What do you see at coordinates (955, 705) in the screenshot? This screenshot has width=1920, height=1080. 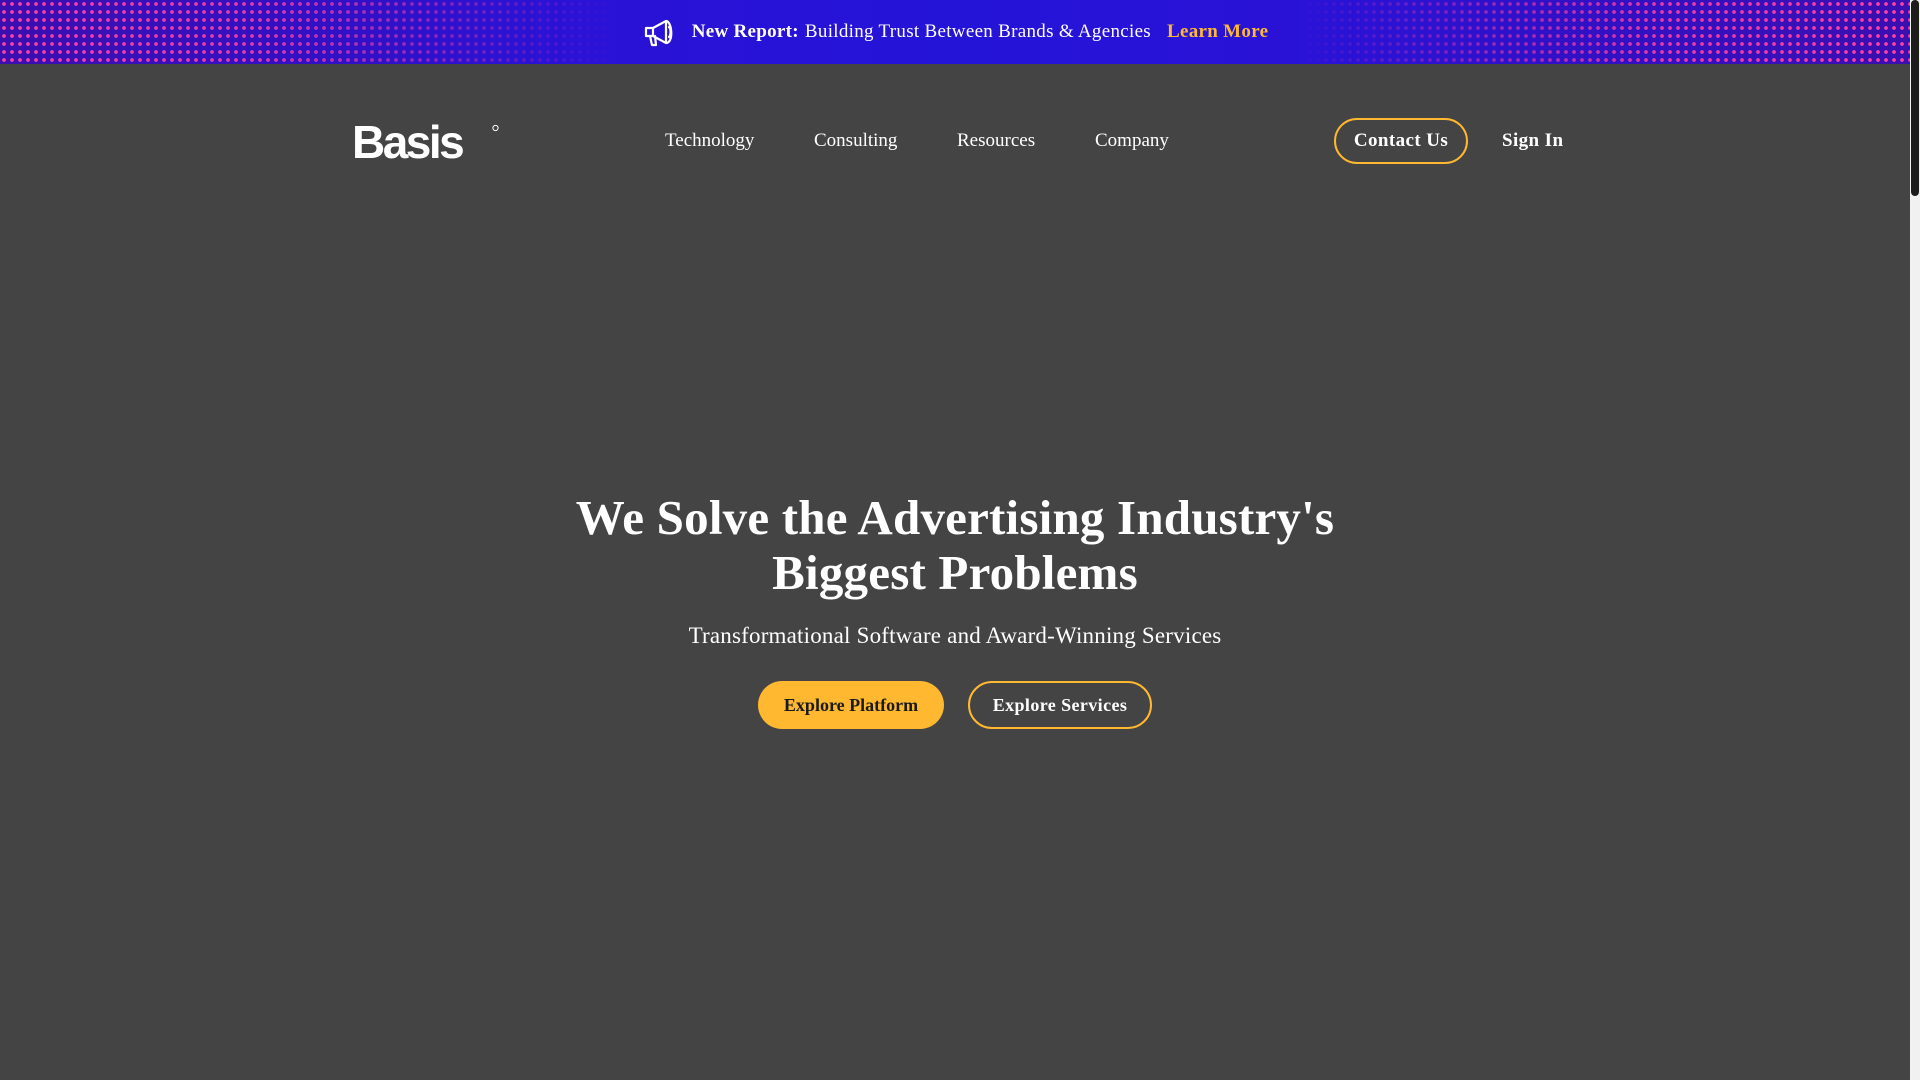 I see `hero-buttons: Explore Platform Explore Services` at bounding box center [955, 705].